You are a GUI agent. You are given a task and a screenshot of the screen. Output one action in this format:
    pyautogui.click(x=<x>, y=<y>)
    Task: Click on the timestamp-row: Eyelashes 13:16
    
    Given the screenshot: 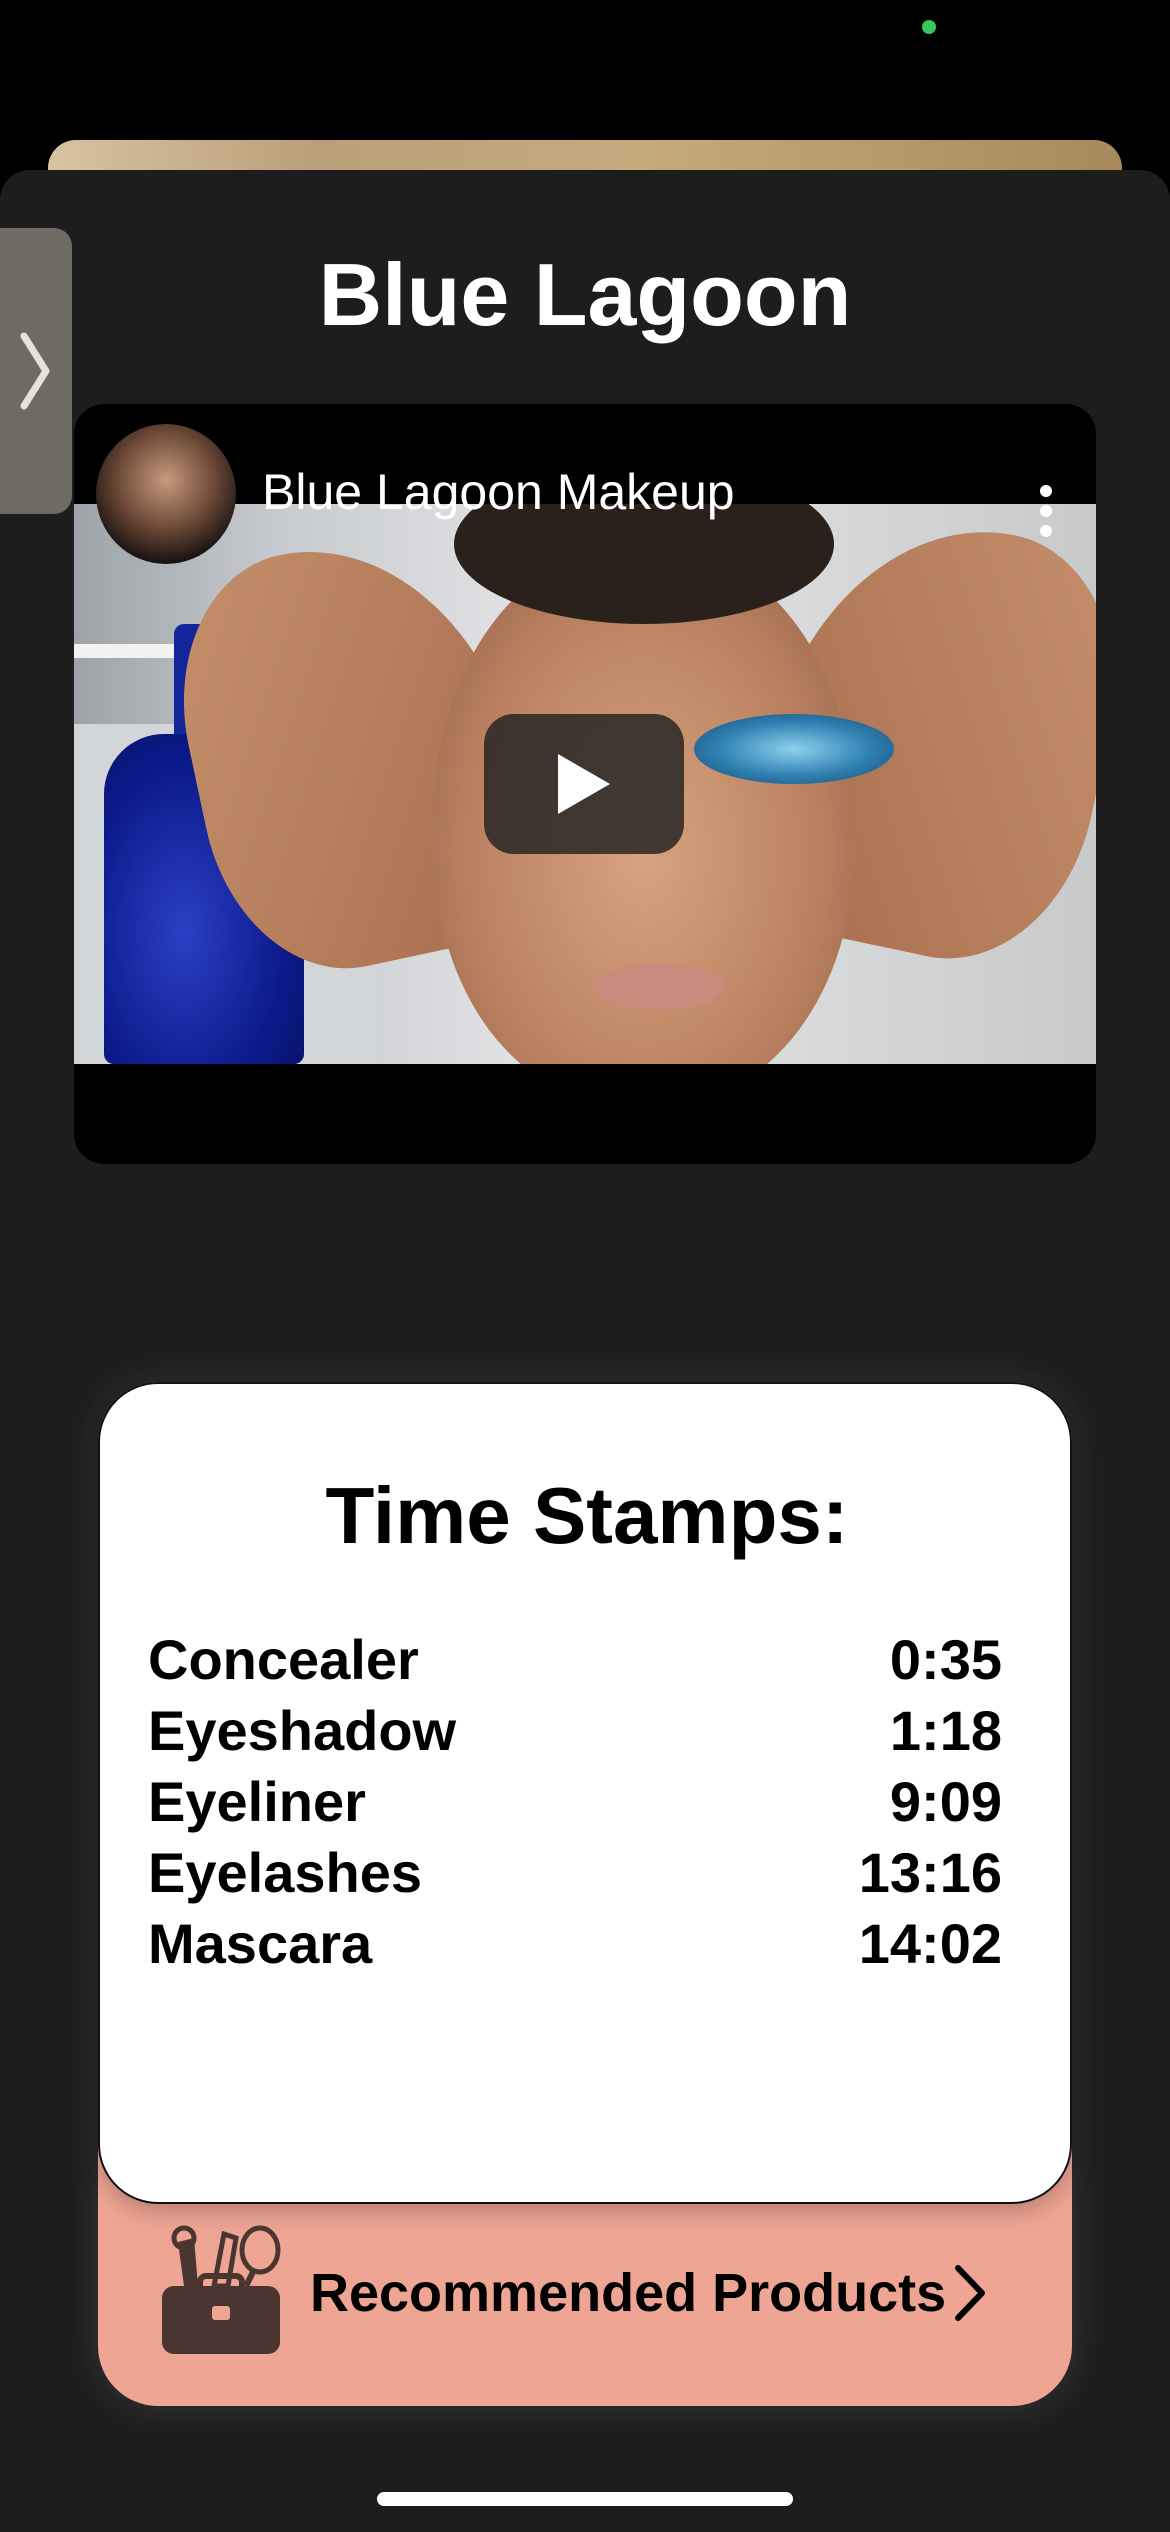 What is the action you would take?
    pyautogui.click(x=575, y=1872)
    